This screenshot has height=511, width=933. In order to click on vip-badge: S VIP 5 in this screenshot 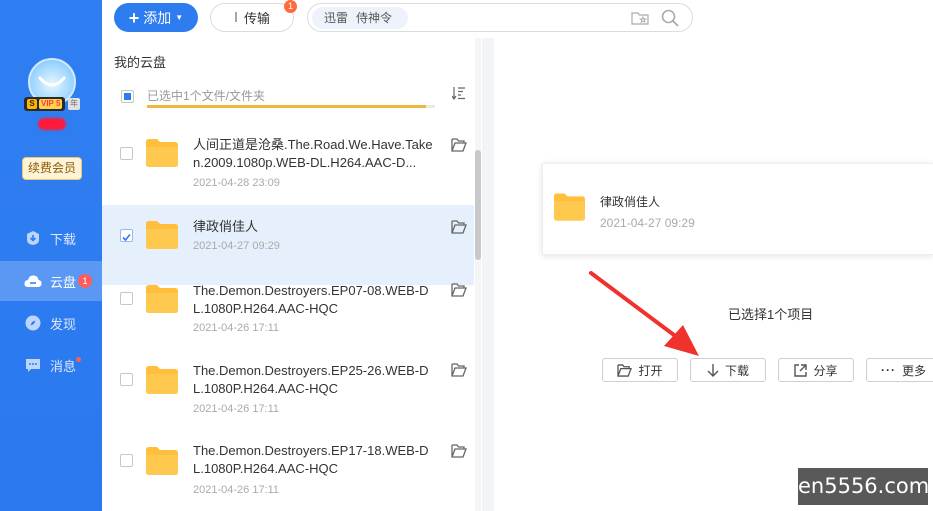, I will do `click(45, 104)`.